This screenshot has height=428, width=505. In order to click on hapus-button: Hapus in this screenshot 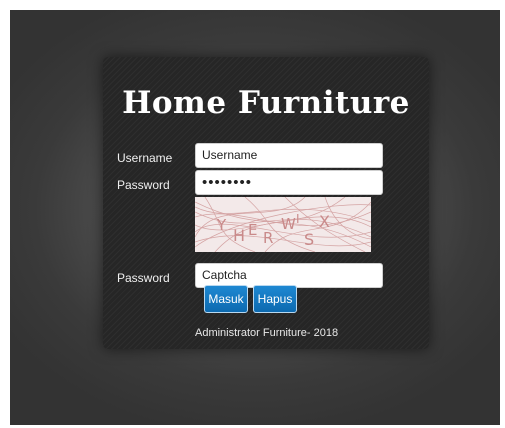, I will do `click(275, 299)`.